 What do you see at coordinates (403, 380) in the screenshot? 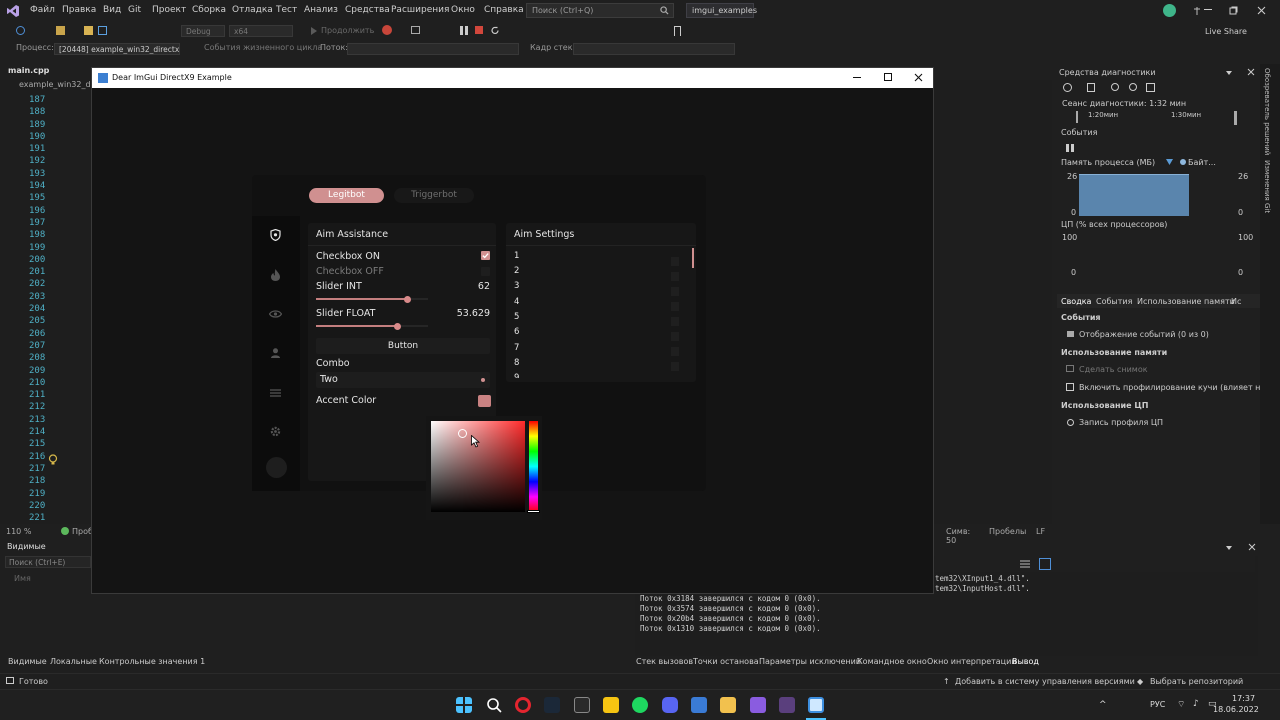
I see `combo-select: Two` at bounding box center [403, 380].